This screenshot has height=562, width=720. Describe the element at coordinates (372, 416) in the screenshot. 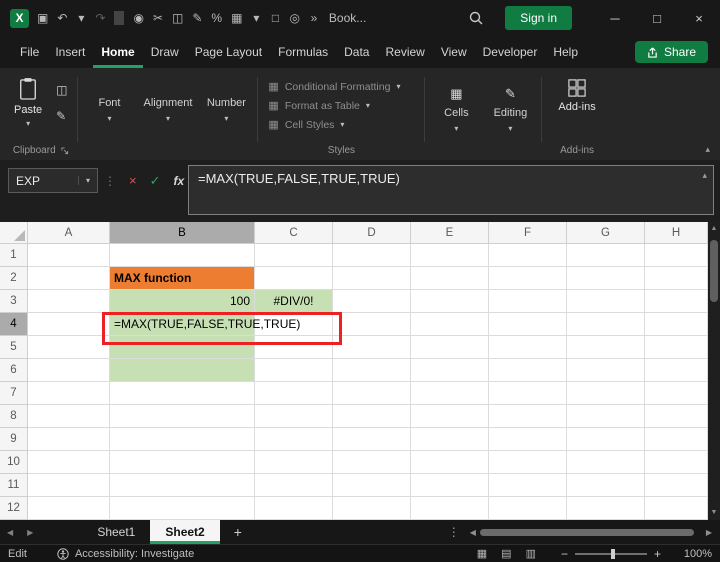

I see `cell-D8` at that location.